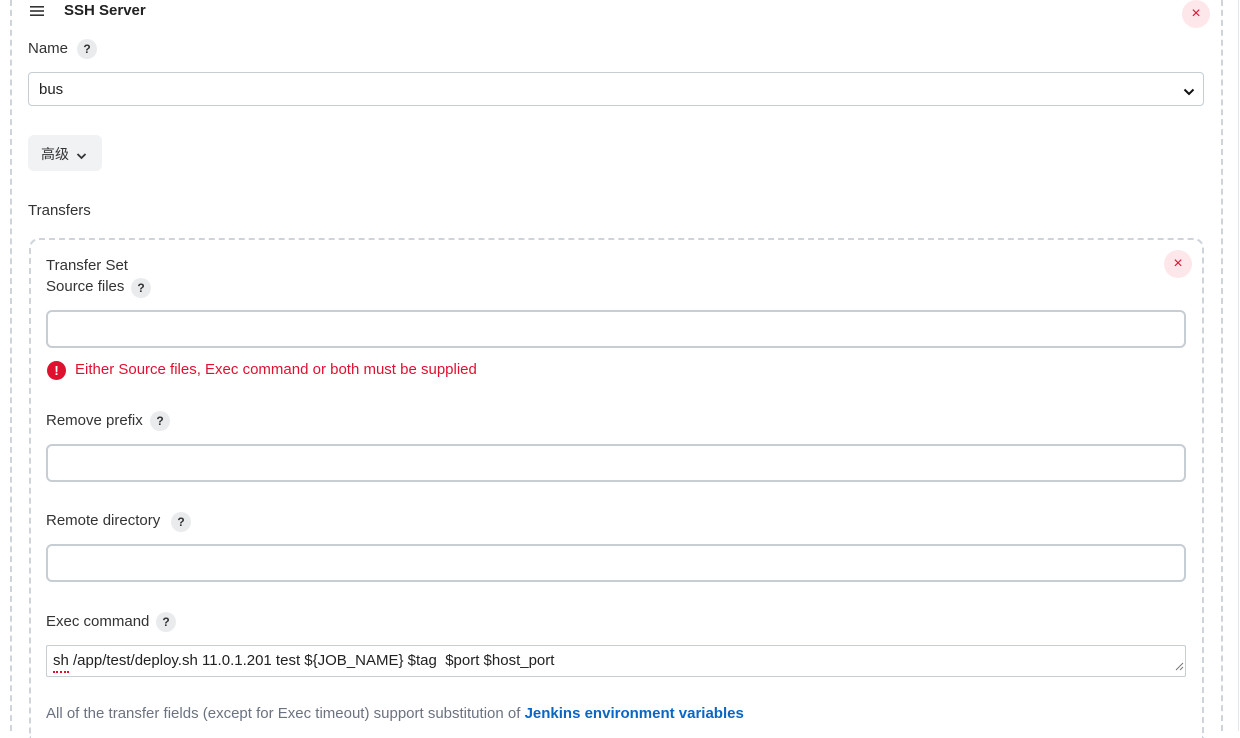 This screenshot has width=1240, height=738. Describe the element at coordinates (59, 210) in the screenshot. I see `transfers-label: Transfers` at that location.